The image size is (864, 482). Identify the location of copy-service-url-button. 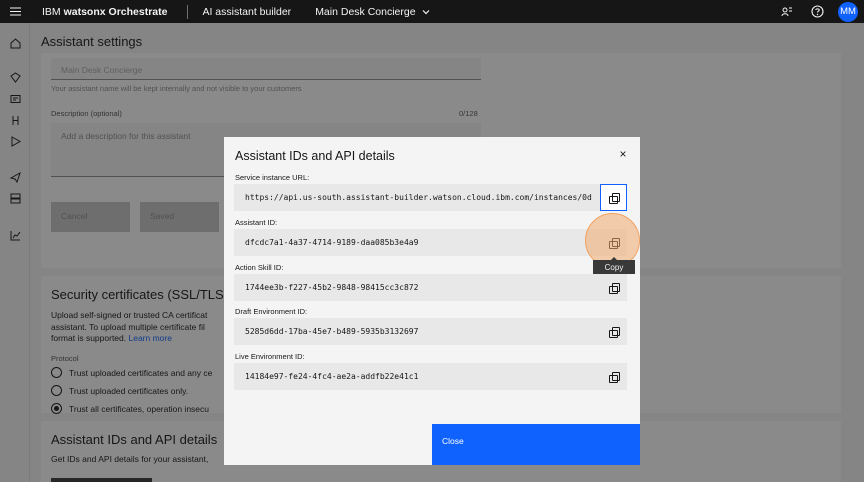
(613, 197).